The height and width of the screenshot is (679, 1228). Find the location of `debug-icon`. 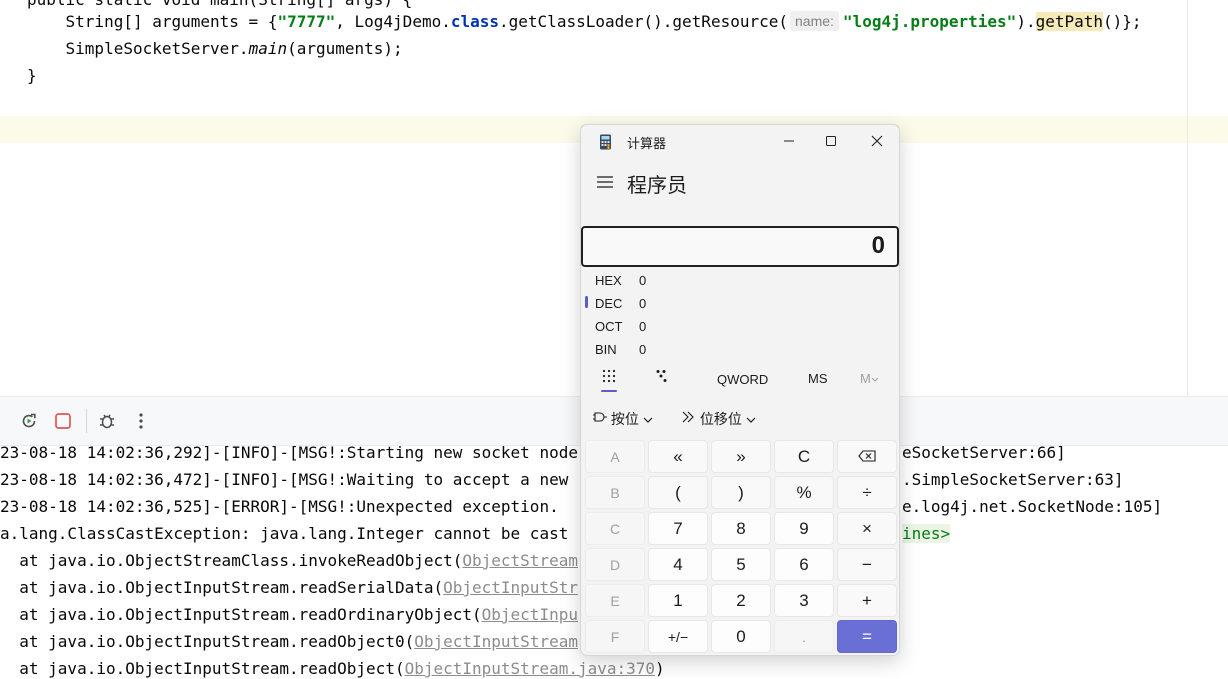

debug-icon is located at coordinates (107, 421).